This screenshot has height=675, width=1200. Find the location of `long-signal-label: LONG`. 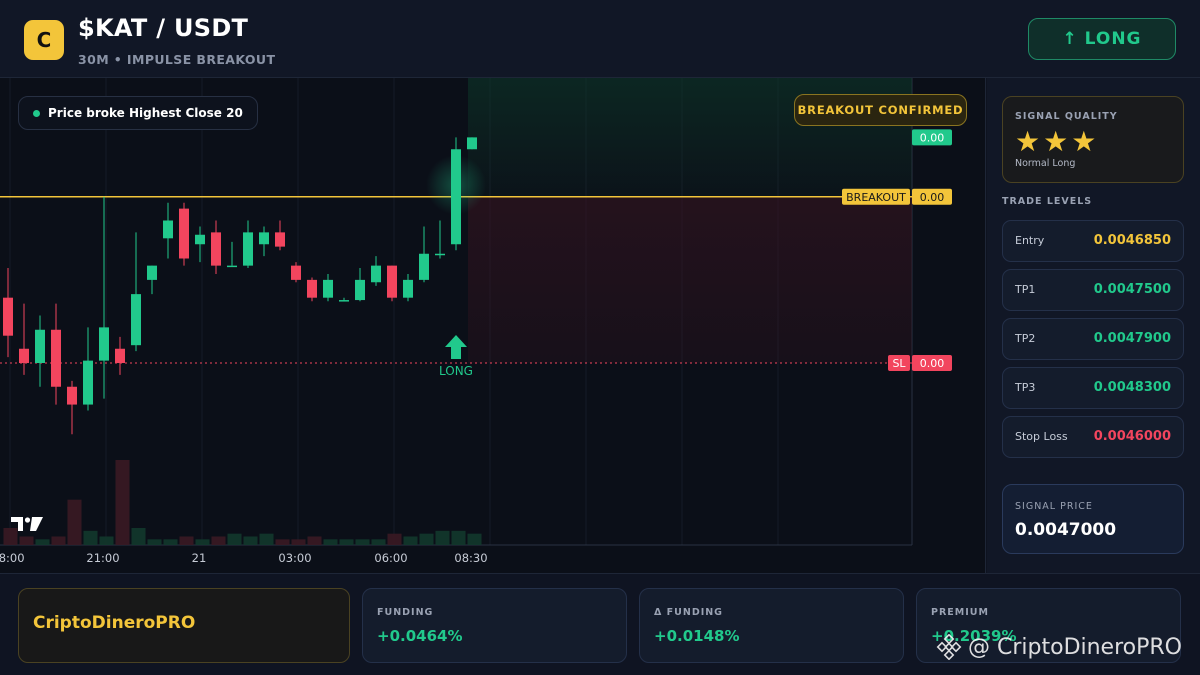

long-signal-label: LONG is located at coordinates (456, 371).